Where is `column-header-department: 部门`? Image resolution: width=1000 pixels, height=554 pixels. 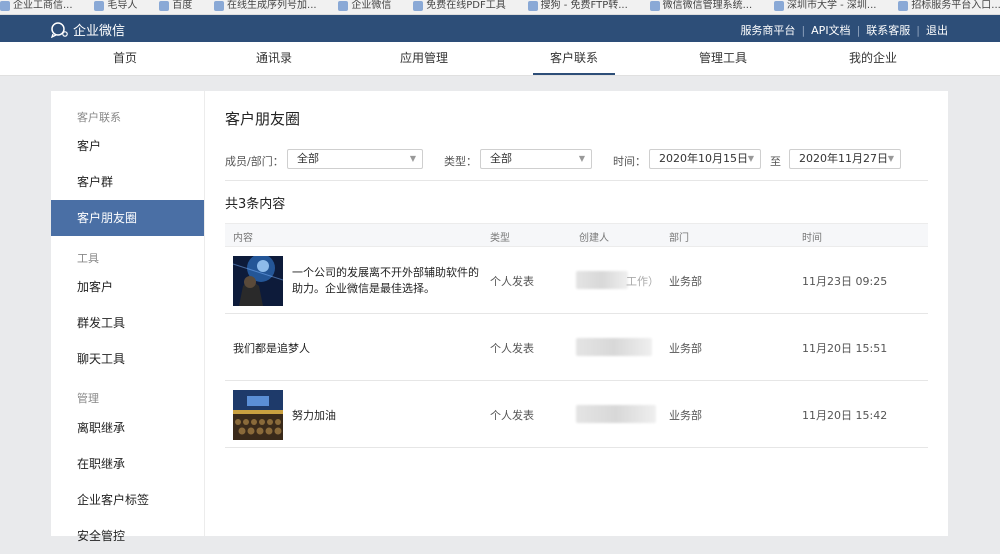
column-header-department: 部门 is located at coordinates (679, 238).